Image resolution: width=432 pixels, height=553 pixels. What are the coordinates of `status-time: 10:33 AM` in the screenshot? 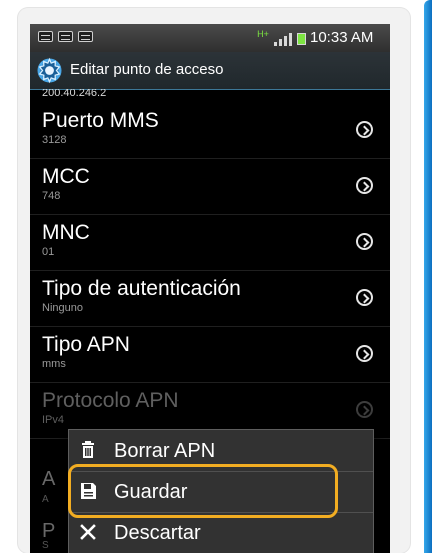 It's located at (342, 37).